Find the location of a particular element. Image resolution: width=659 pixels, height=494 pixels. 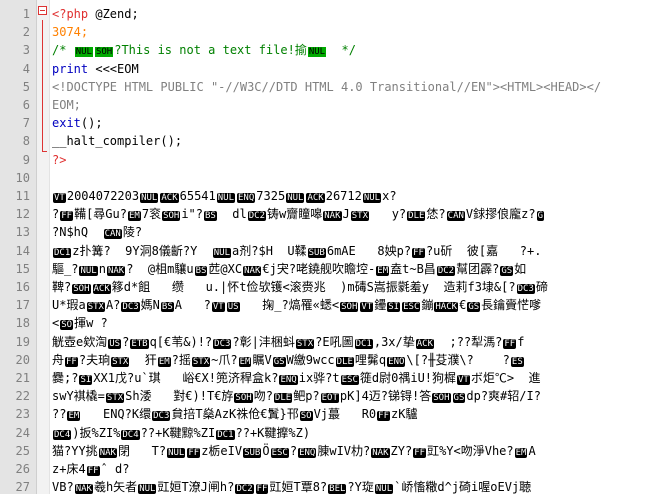

code-token: z扑篝? 9Y洞8儀齗?Y is located at coordinates (142, 250).